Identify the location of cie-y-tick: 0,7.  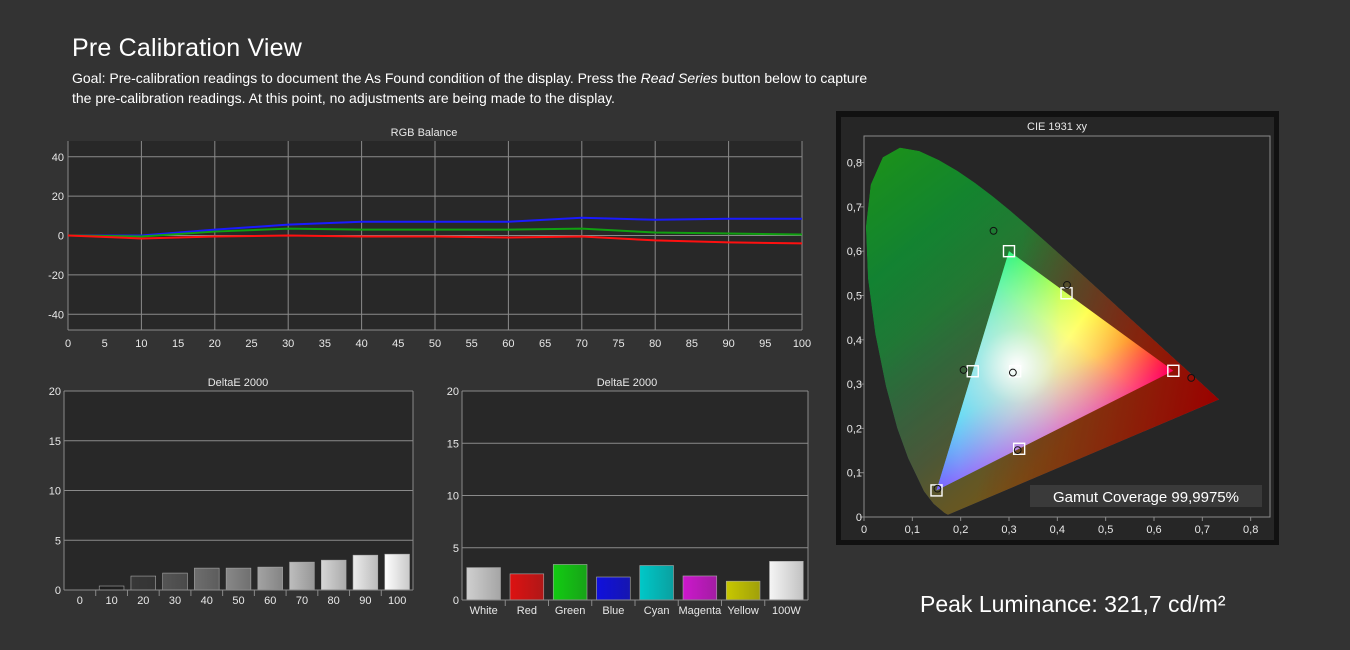
(854, 208).